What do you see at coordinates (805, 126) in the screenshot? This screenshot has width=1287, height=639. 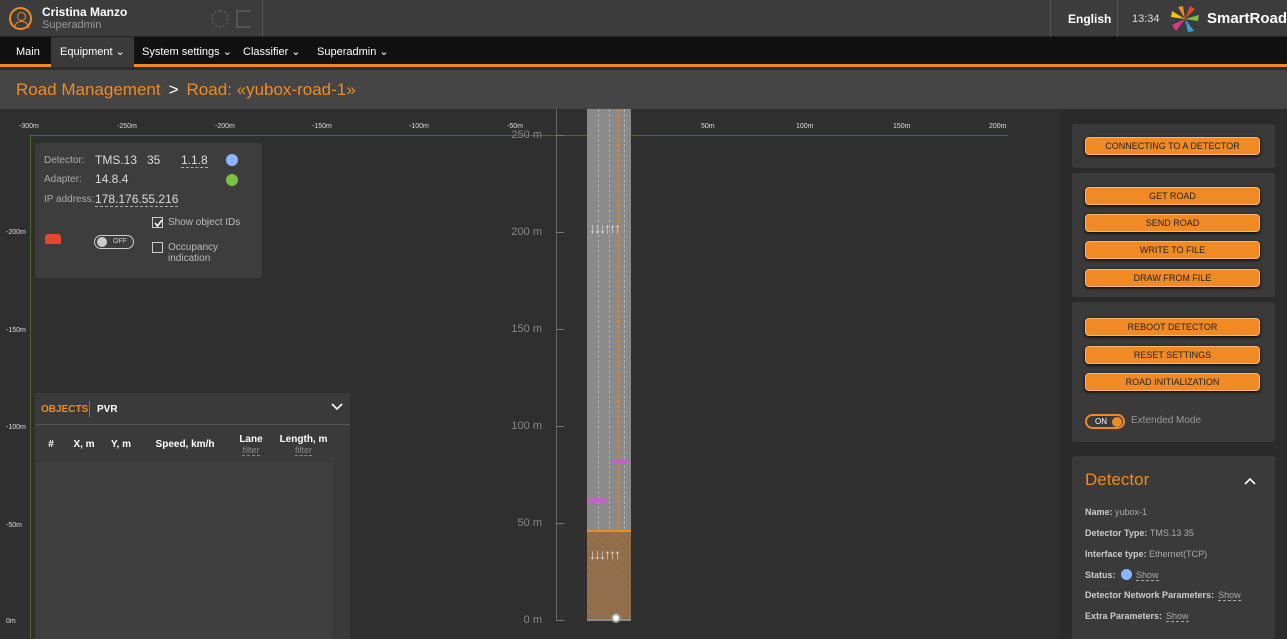 I see `x-tick: 100m` at bounding box center [805, 126].